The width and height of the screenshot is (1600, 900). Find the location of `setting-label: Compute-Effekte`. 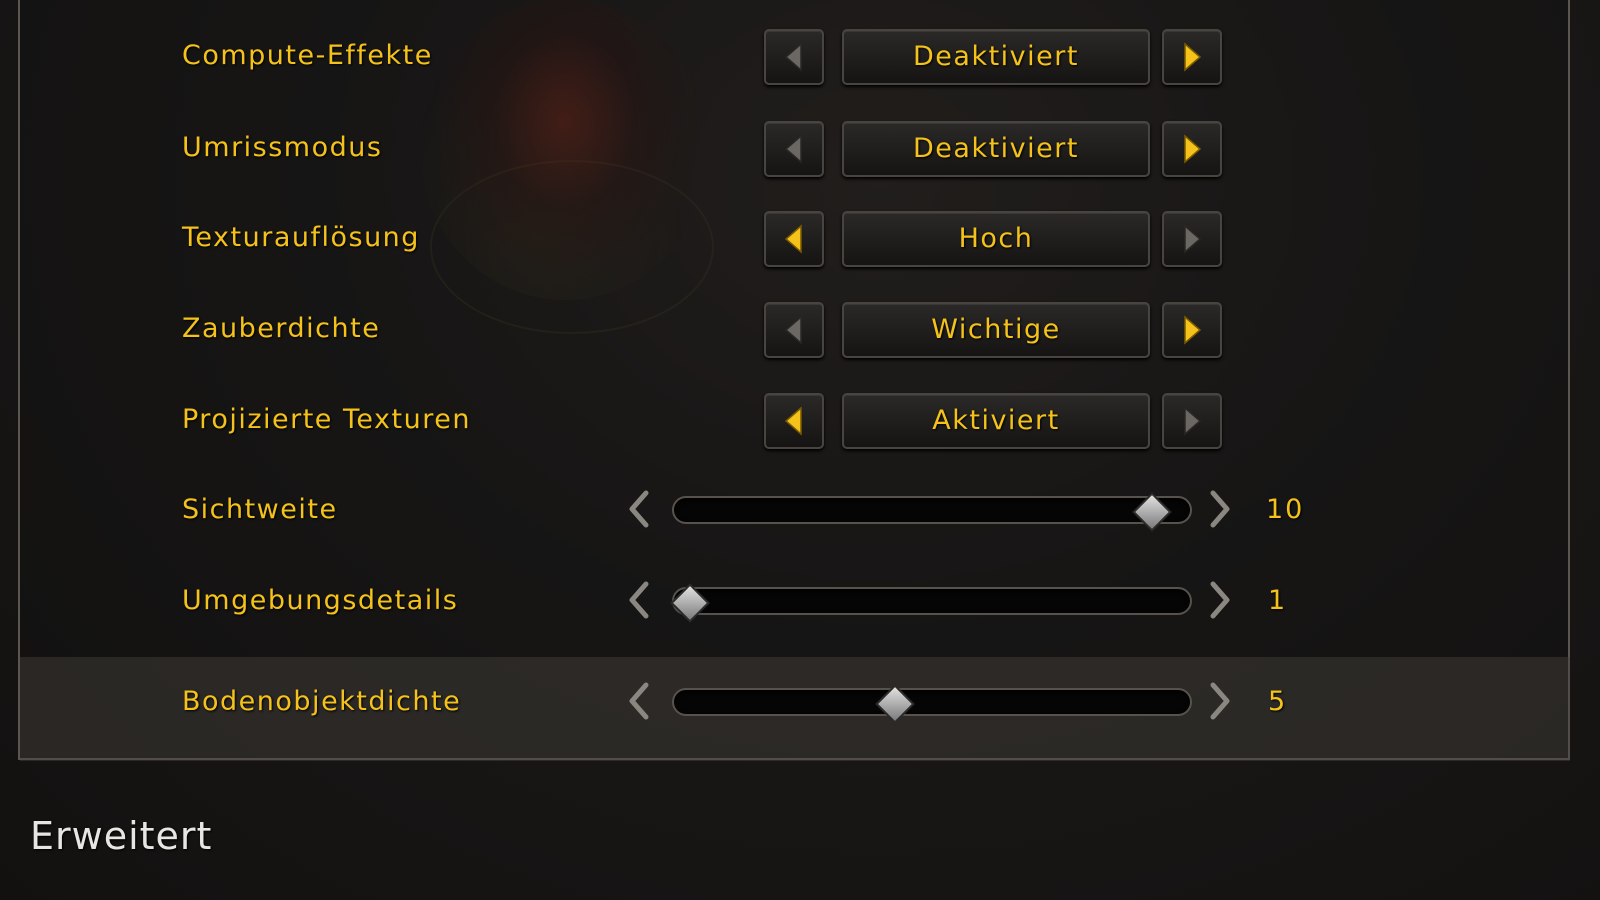

setting-label: Compute-Effekte is located at coordinates (307, 55).